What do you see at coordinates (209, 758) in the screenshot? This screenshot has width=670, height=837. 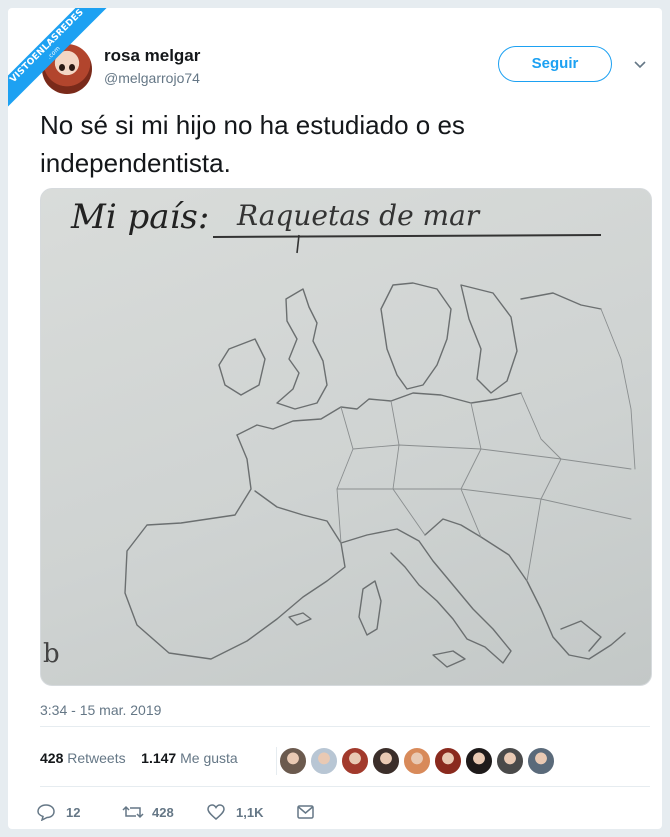 I see `likes-label: Me gusta` at bounding box center [209, 758].